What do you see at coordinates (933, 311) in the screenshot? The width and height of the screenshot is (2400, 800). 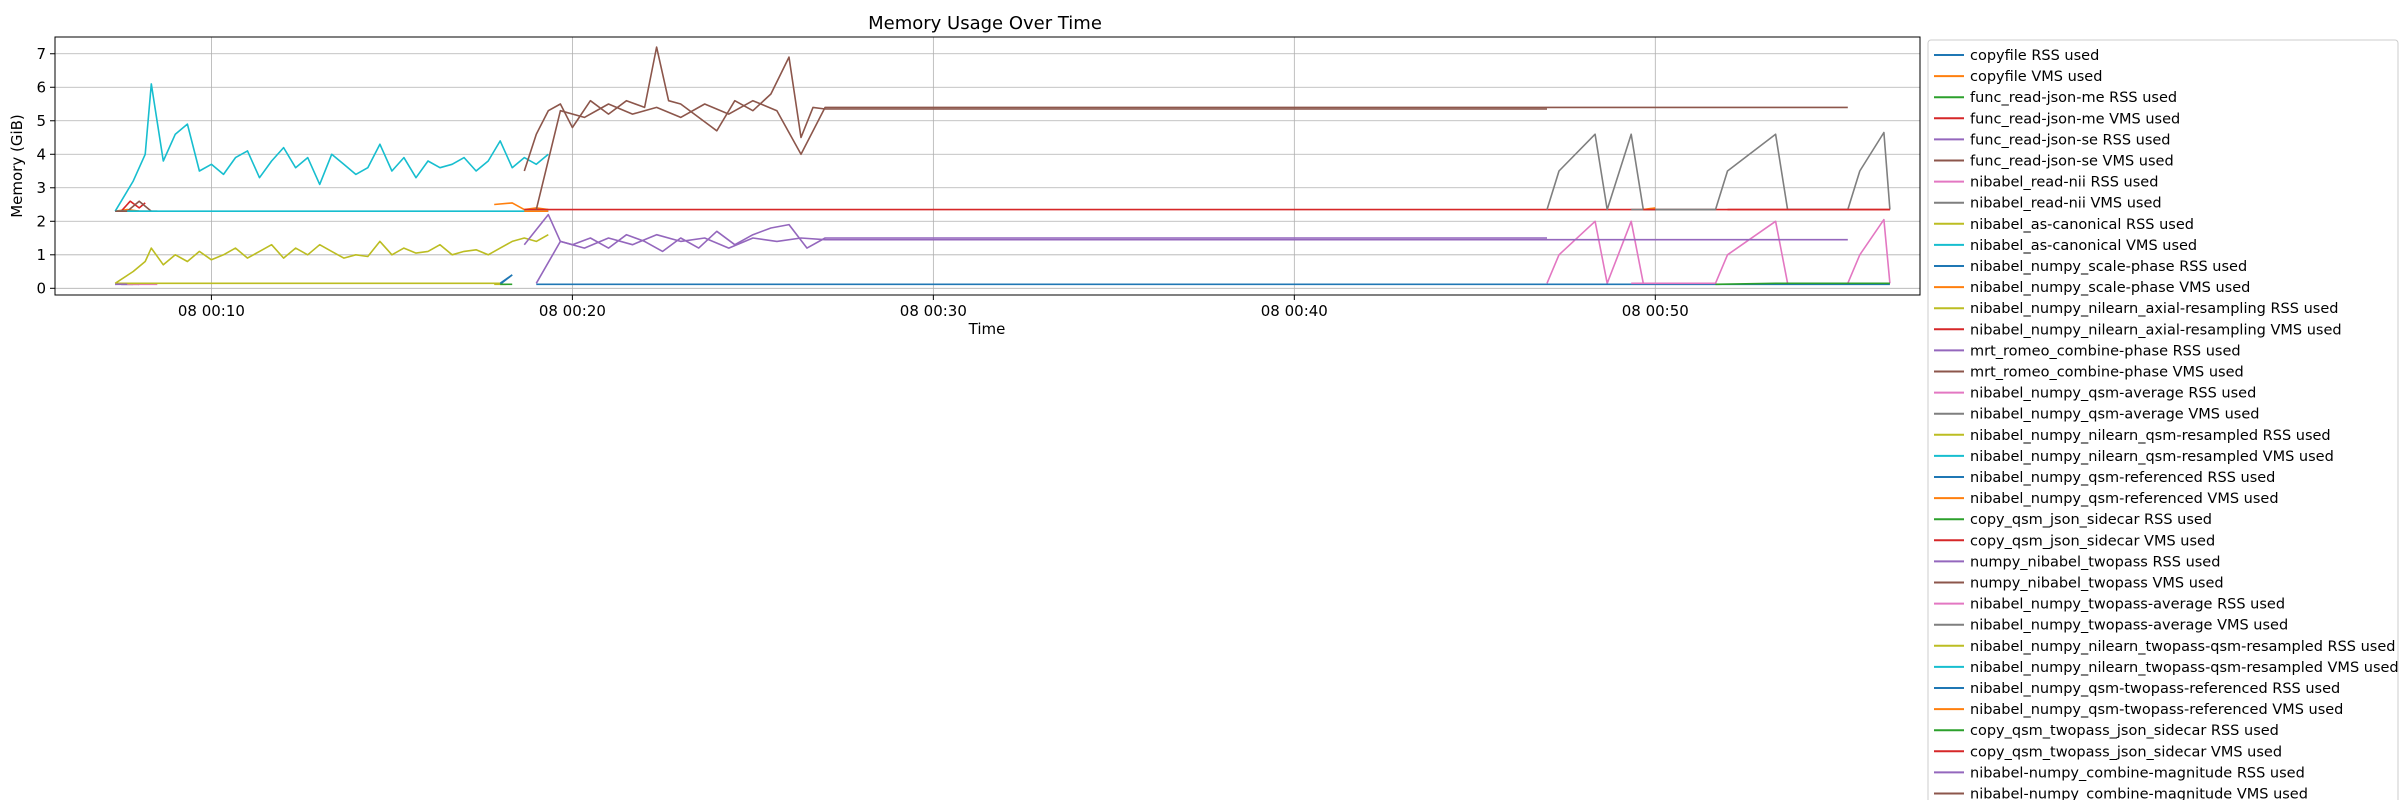 I see `x-tick-label: 08 00:30` at bounding box center [933, 311].